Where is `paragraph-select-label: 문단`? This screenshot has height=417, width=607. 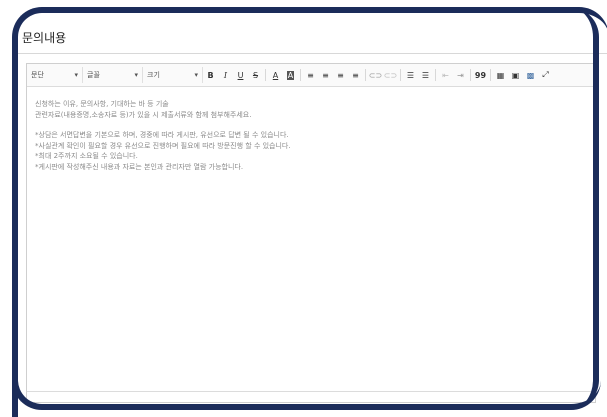
paragraph-select-label: 문단 is located at coordinates (37, 75).